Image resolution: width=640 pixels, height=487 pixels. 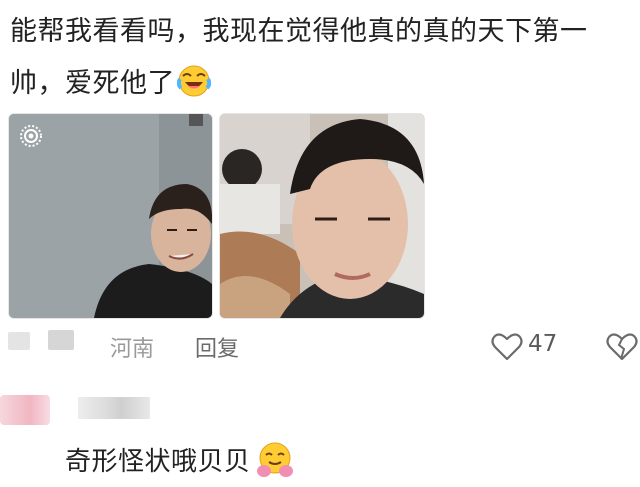 What do you see at coordinates (275, 460) in the screenshot?
I see `hugging-face-icon` at bounding box center [275, 460].